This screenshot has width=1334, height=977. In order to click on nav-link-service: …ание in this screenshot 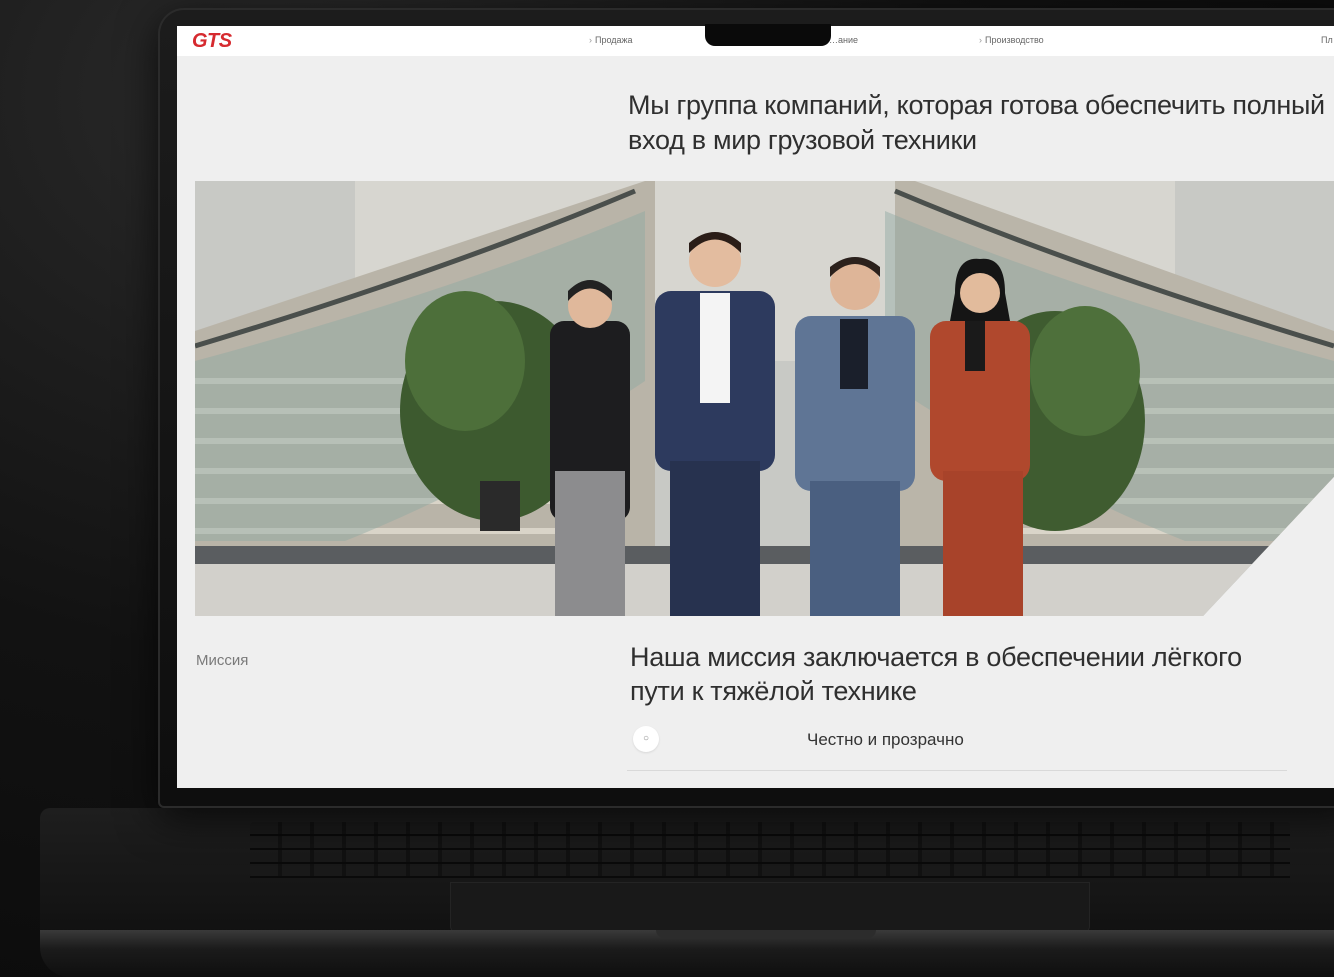, I will do `click(843, 40)`.